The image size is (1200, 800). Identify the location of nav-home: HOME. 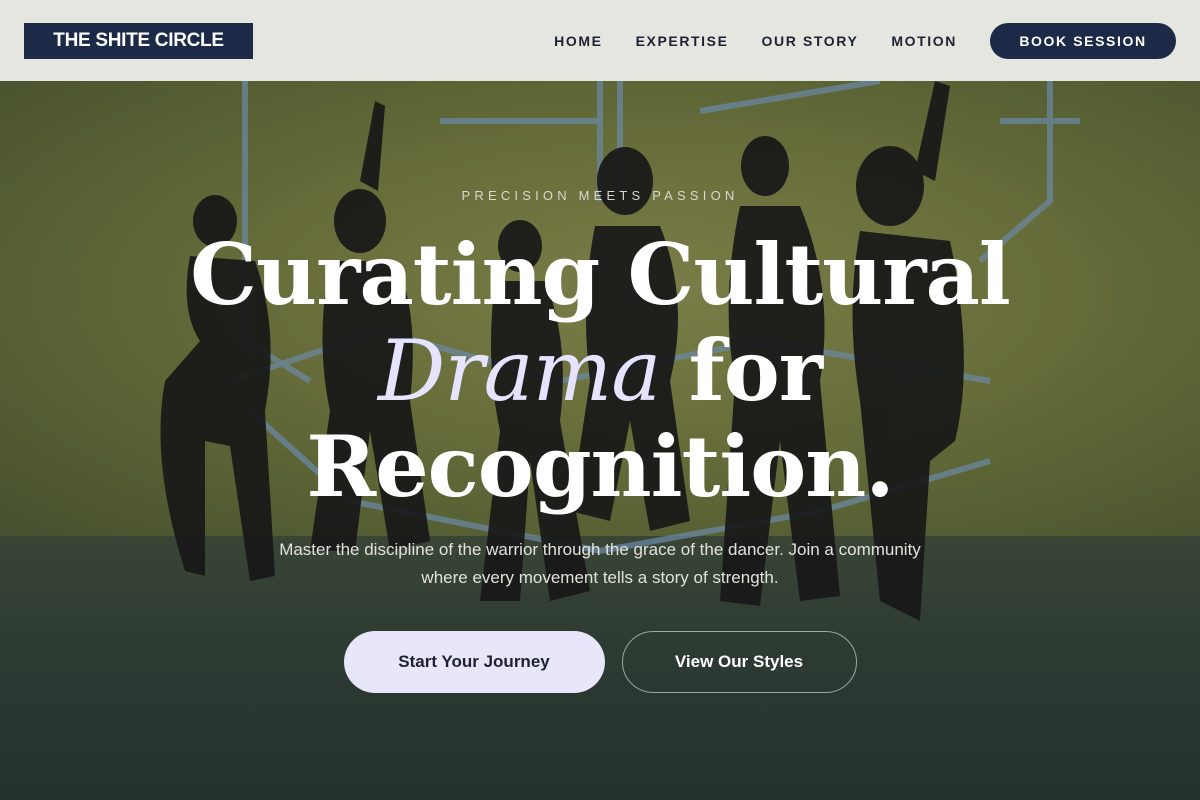
(578, 41).